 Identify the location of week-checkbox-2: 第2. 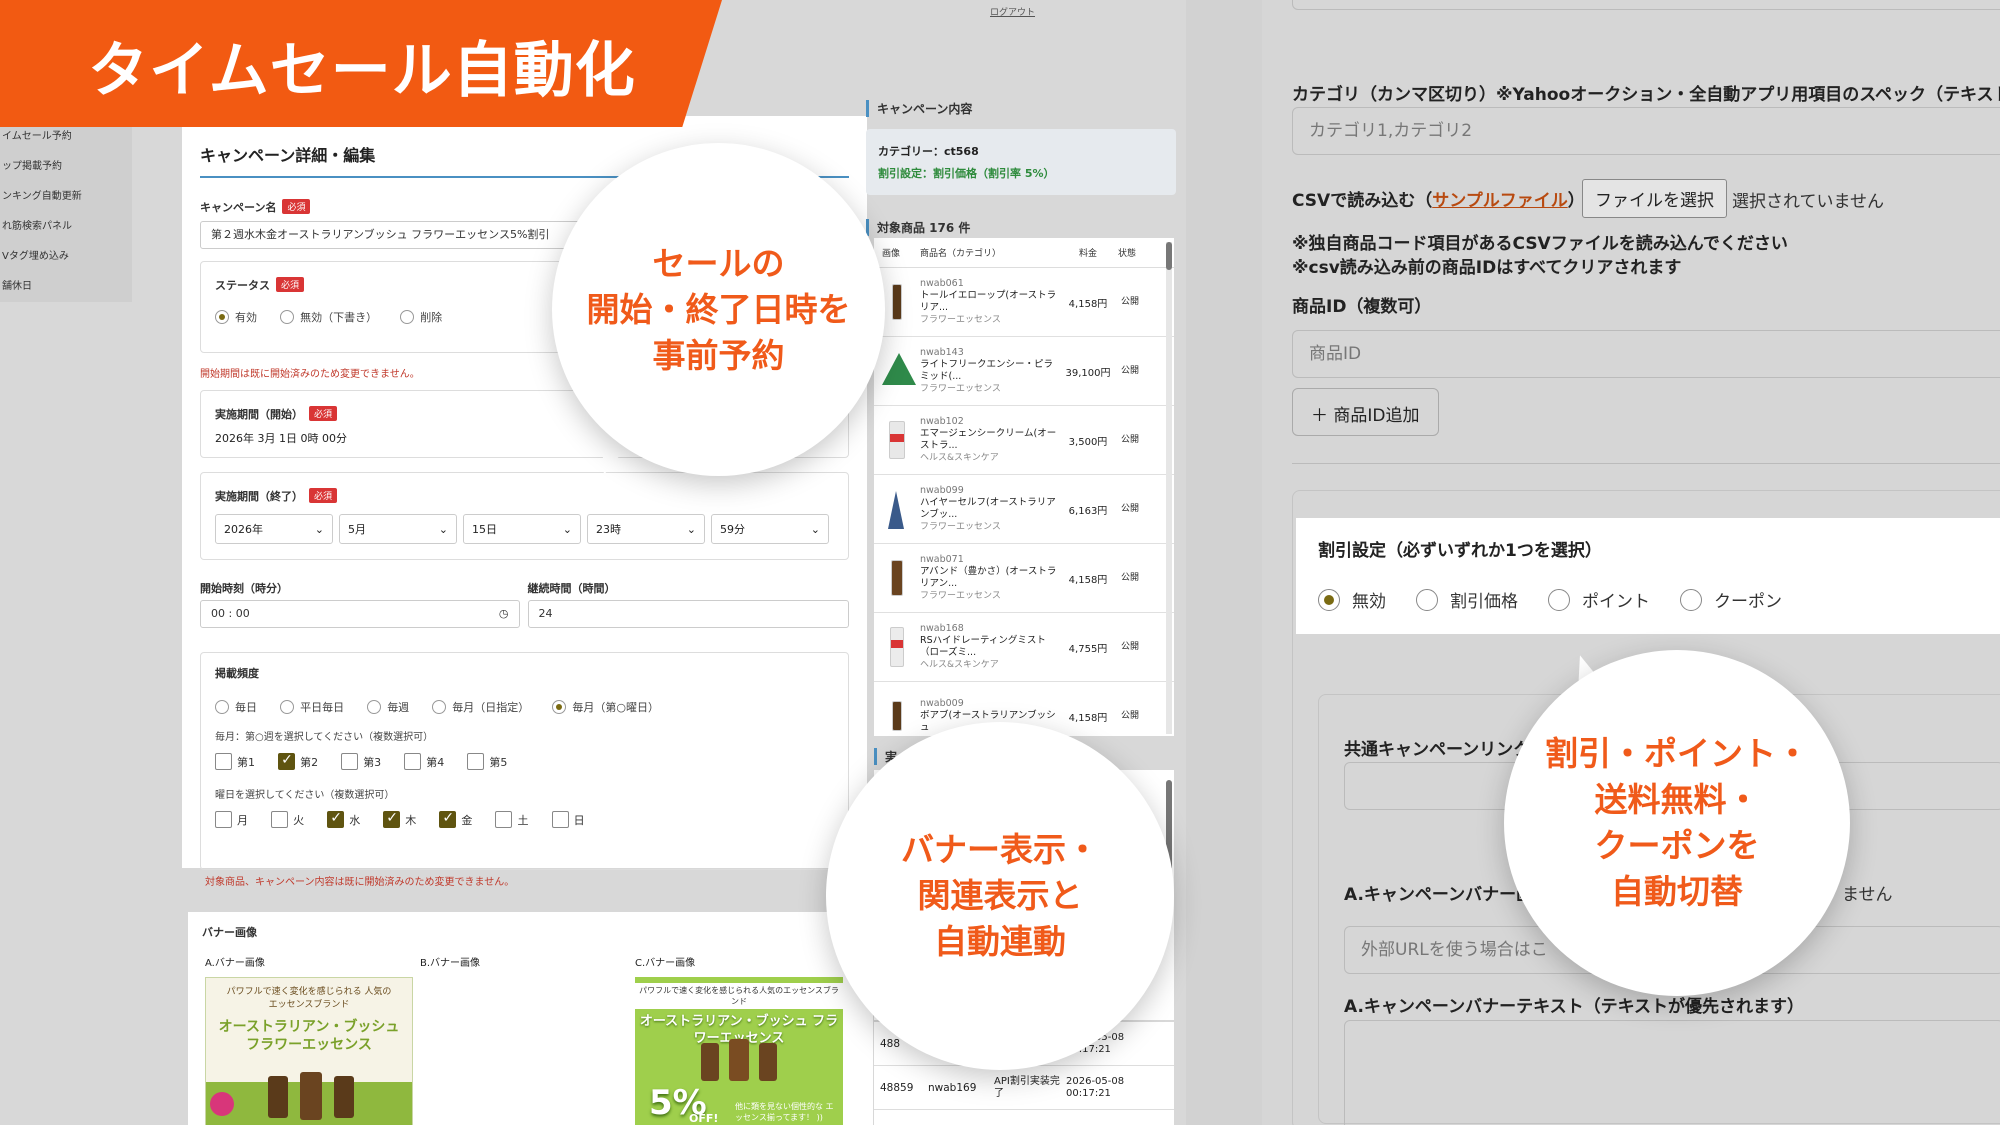
(298, 761).